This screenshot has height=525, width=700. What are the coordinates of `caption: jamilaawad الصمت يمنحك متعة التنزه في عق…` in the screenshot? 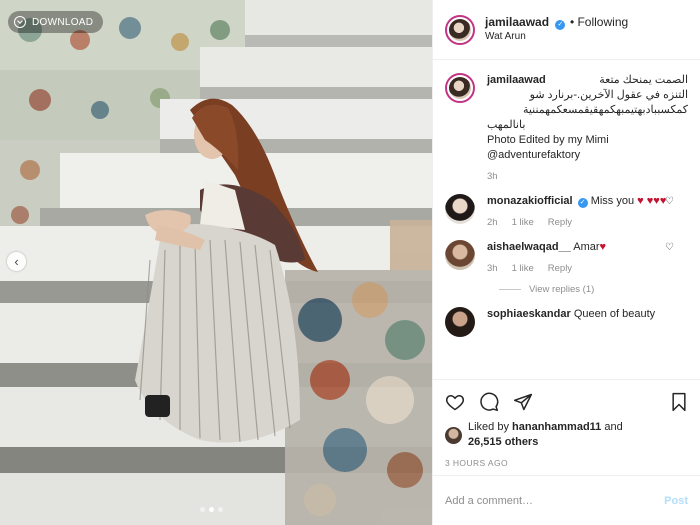 It's located at (566, 128).